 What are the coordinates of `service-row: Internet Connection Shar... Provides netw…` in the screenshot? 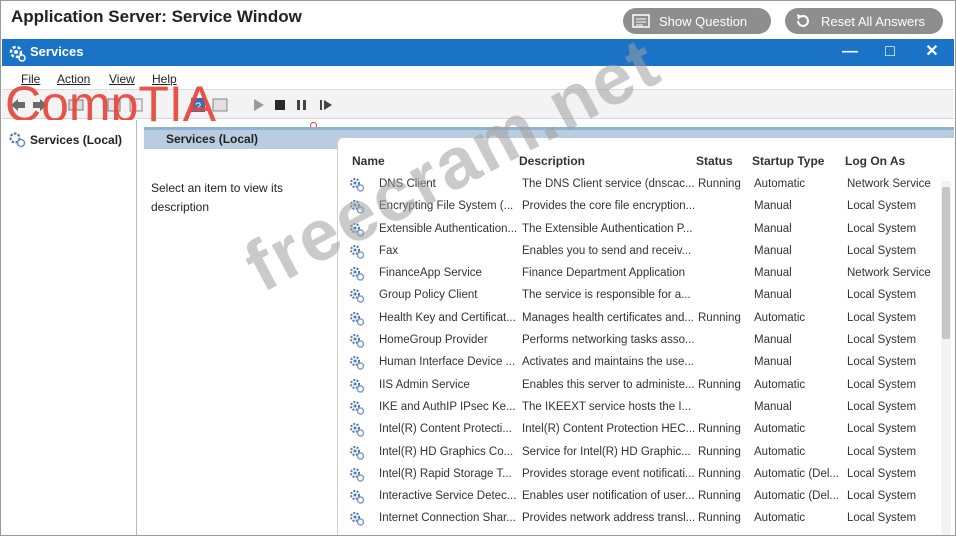 It's located at (638, 518).